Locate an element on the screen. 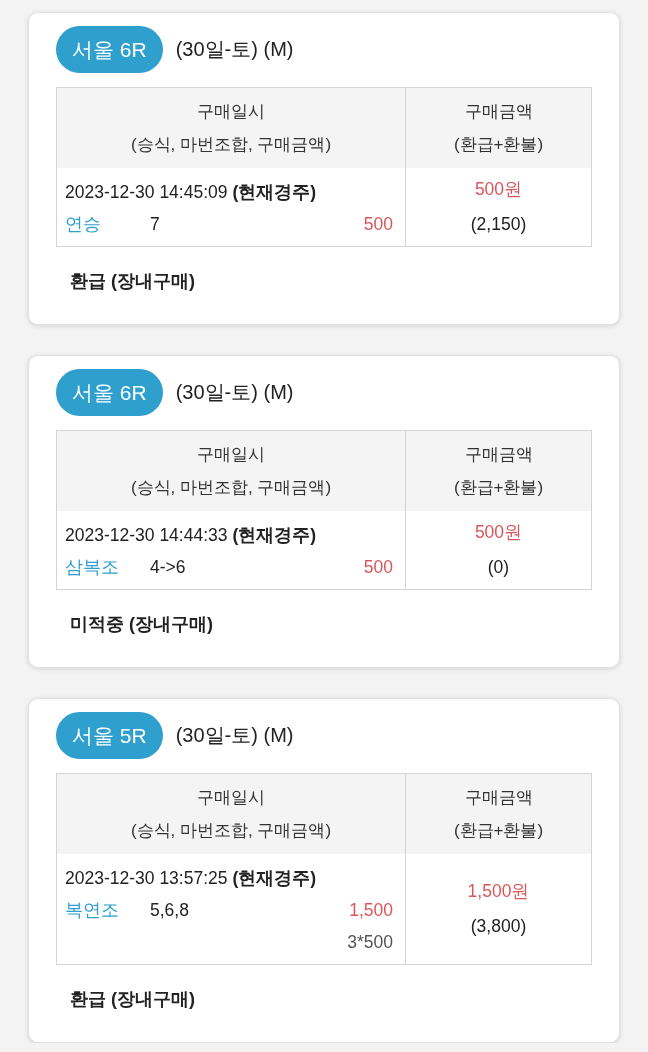 The height and width of the screenshot is (1052, 648). purchase-time-text: 2023-12-30 14:44:33 (현재경주) is located at coordinates (191, 535).